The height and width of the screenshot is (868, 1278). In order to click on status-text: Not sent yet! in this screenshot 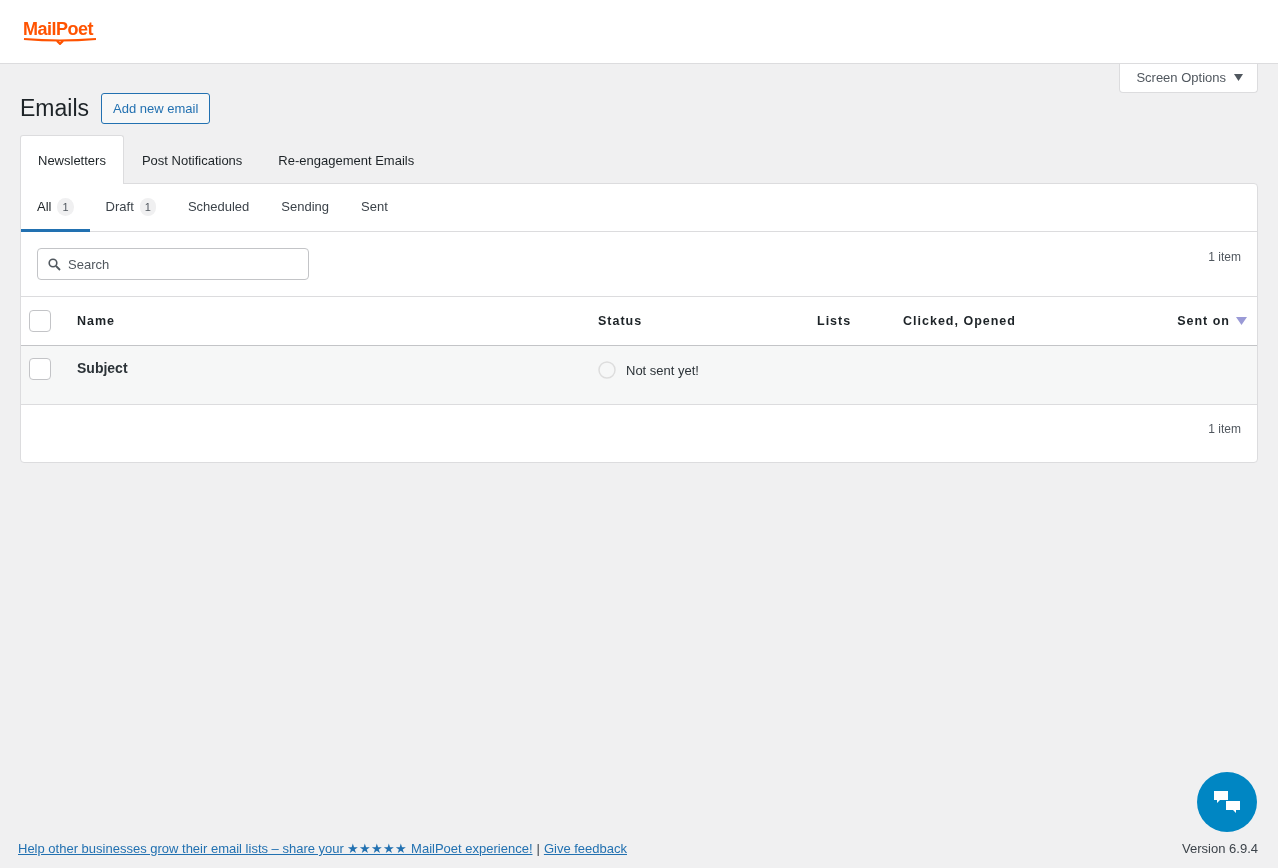, I will do `click(662, 370)`.